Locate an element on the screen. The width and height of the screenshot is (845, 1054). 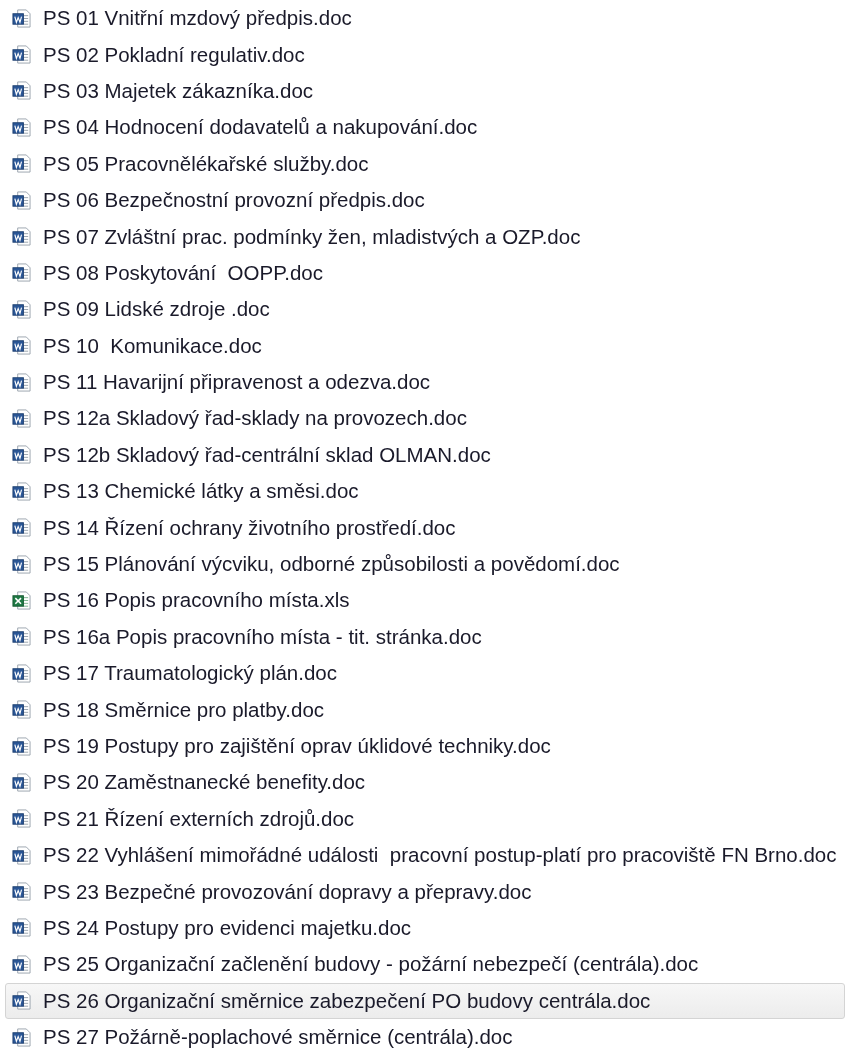
file-item: PS 18 Směrnice pro platby.doc is located at coordinates (425, 709).